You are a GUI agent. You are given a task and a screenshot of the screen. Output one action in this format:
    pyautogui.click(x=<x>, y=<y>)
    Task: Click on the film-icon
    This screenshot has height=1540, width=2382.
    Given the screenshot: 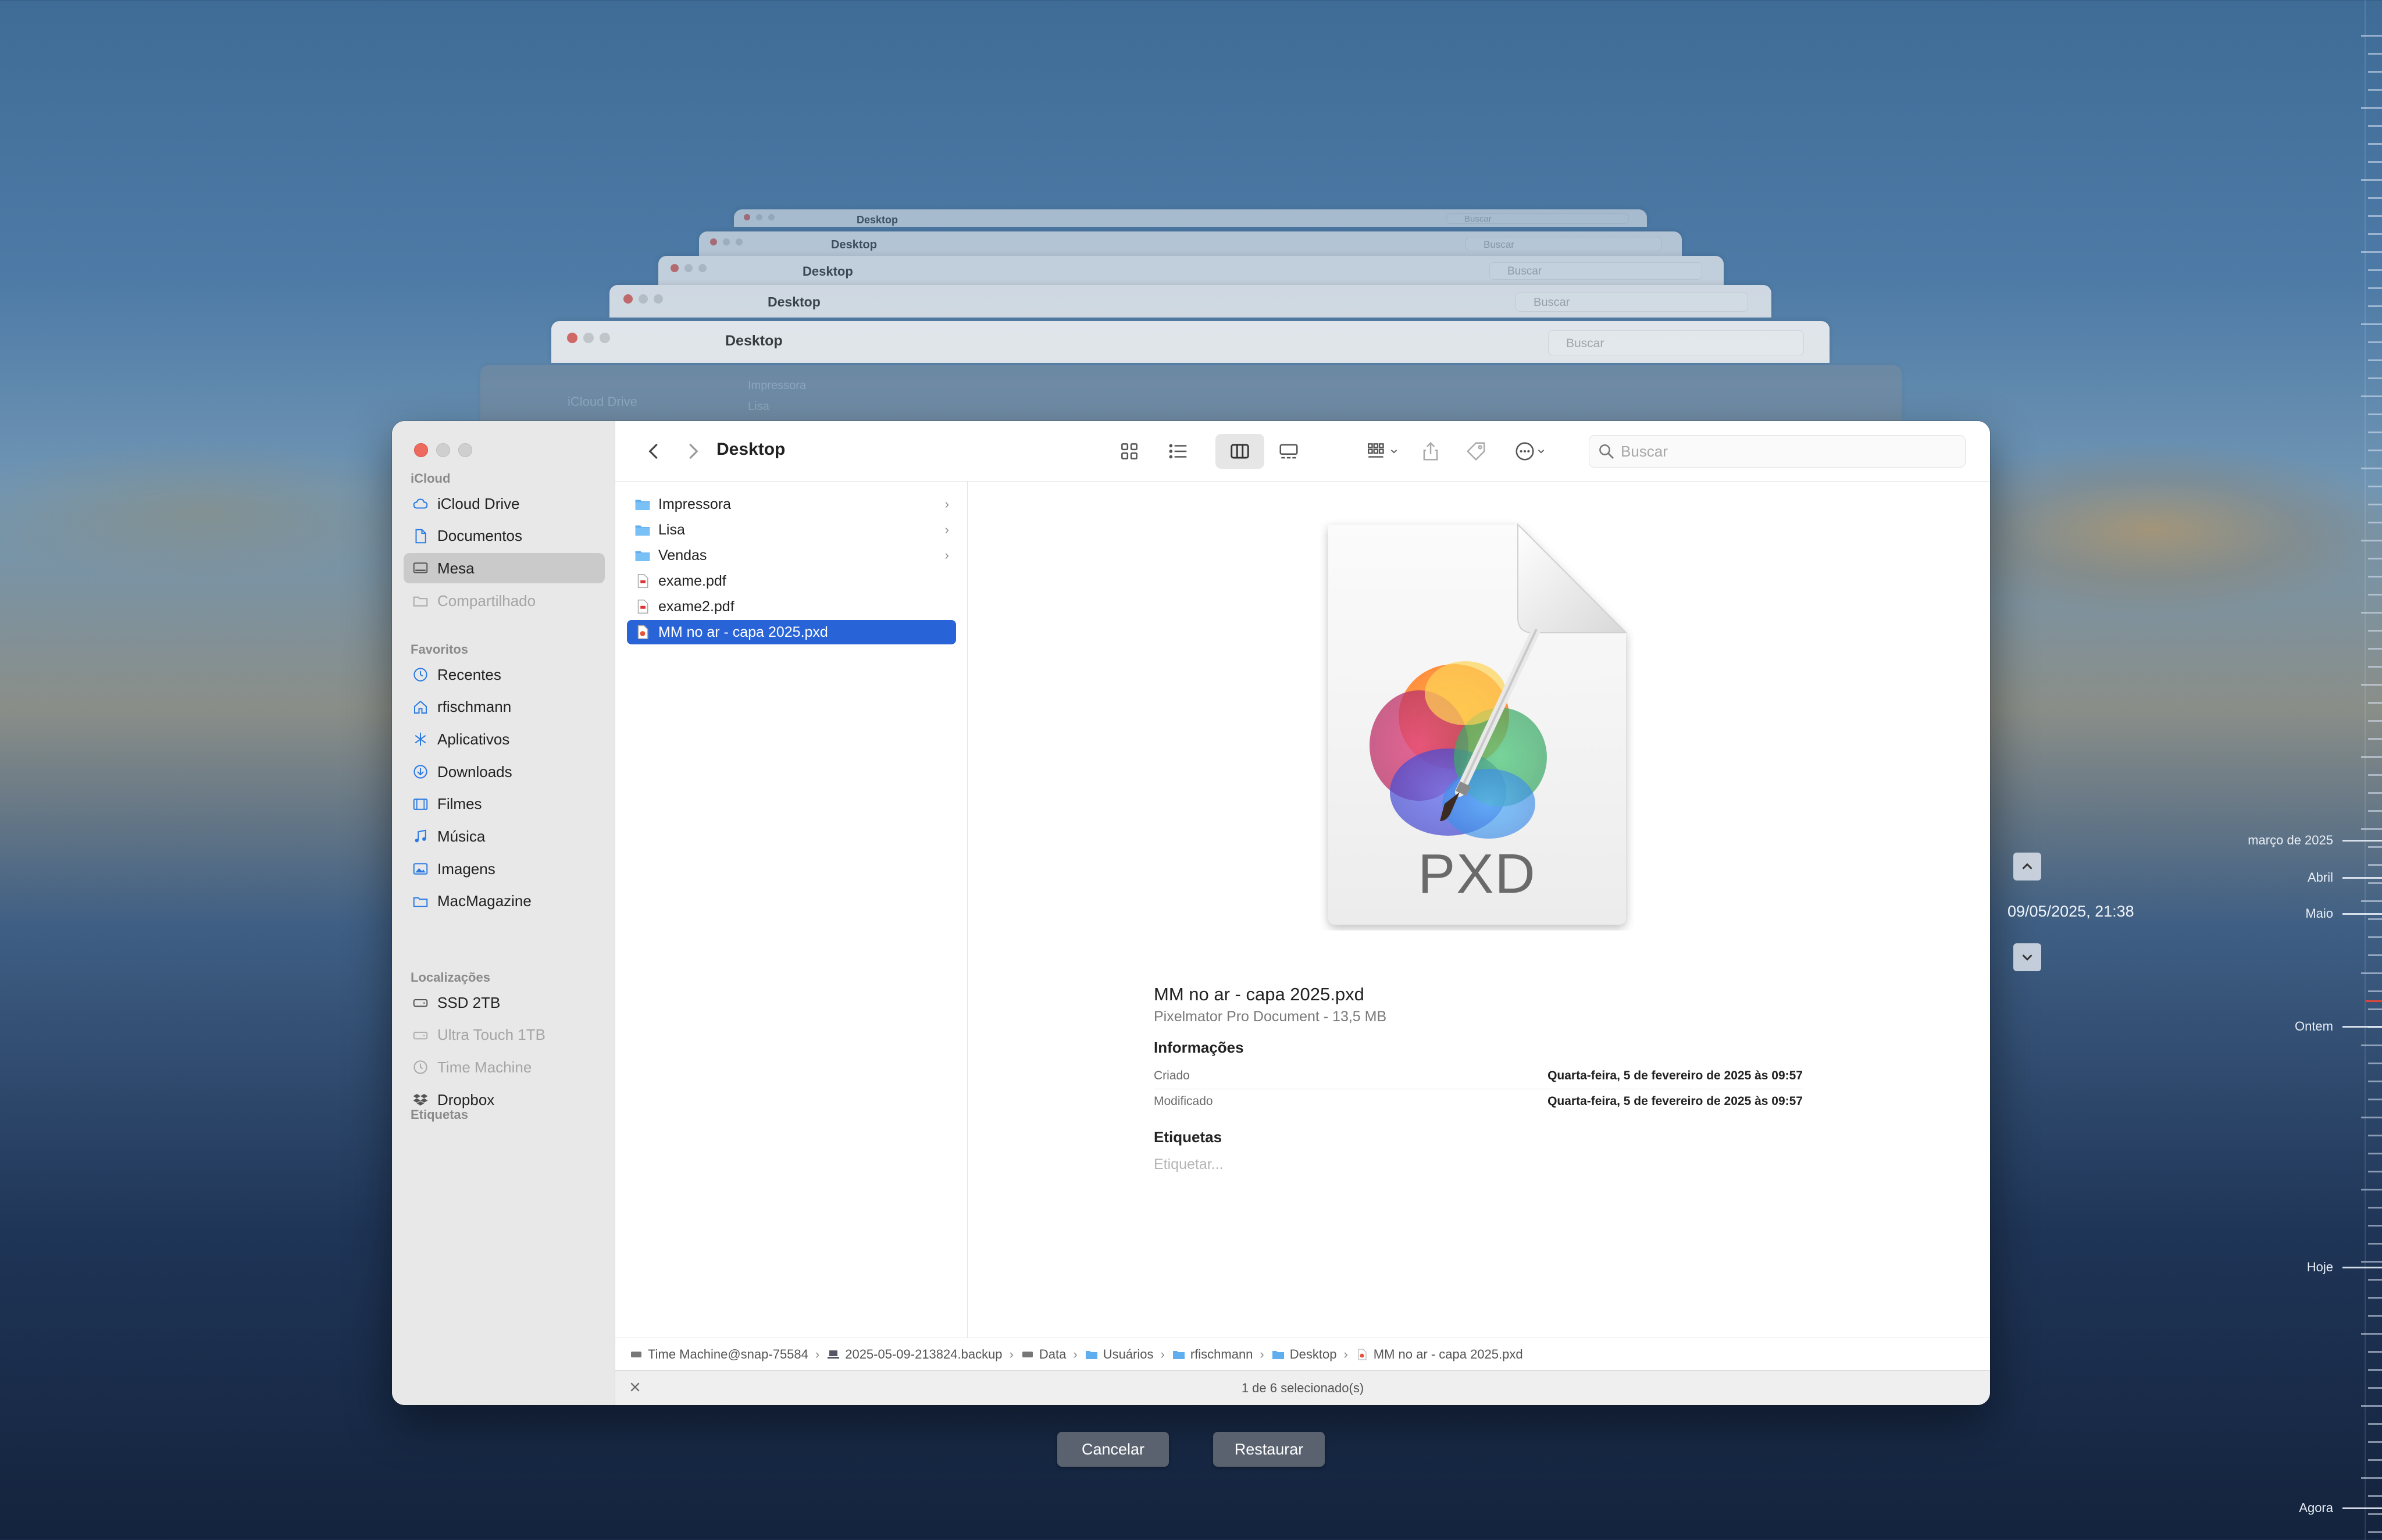 What is the action you would take?
    pyautogui.click(x=420, y=804)
    